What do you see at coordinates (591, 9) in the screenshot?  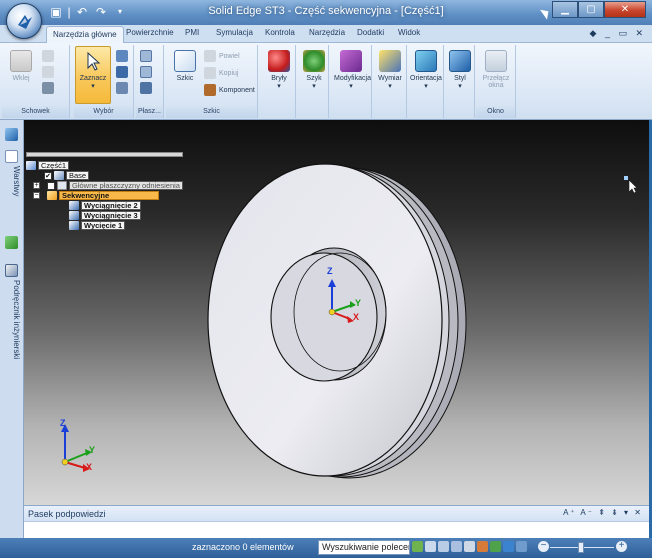 I see `maximize-button: ▢` at bounding box center [591, 9].